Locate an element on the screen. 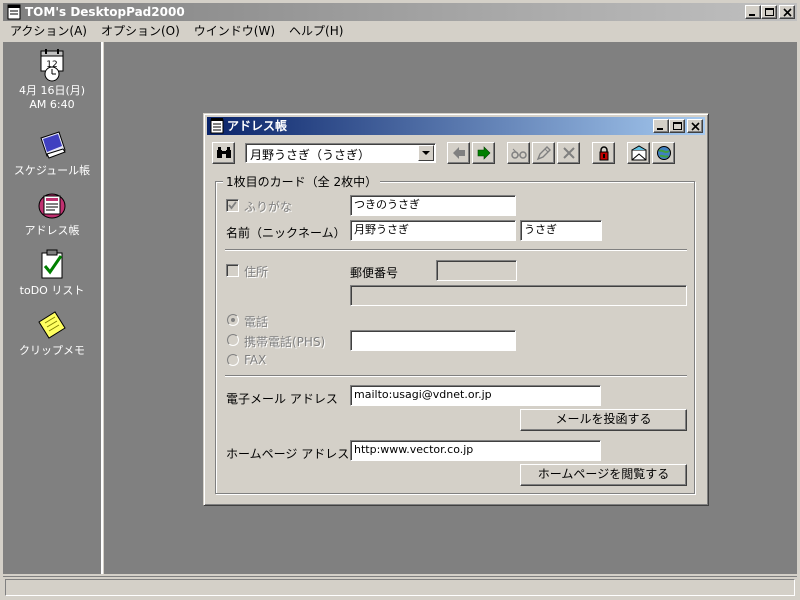 This screenshot has height=600, width=800. lock-button is located at coordinates (603, 153).